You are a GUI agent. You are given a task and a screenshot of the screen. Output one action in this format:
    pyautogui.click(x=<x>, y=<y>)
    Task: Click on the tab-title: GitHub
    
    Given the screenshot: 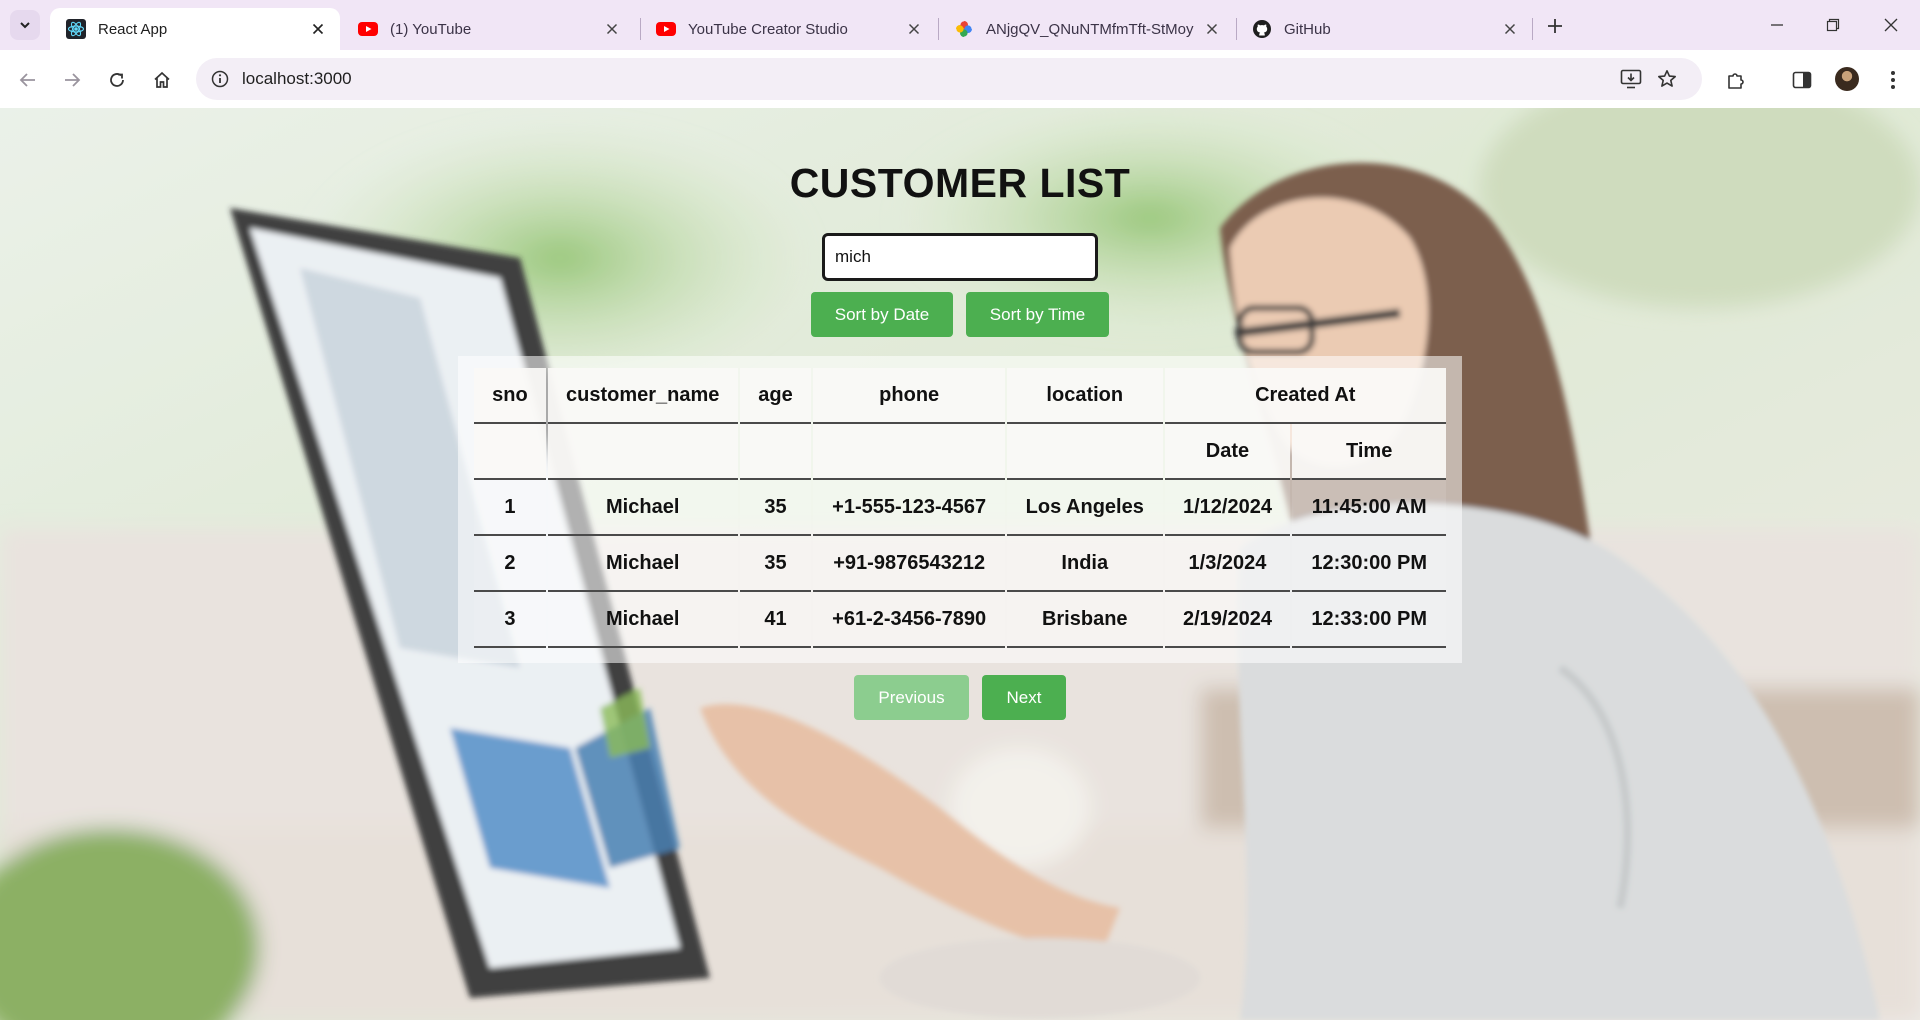 What is the action you would take?
    pyautogui.click(x=1307, y=29)
    